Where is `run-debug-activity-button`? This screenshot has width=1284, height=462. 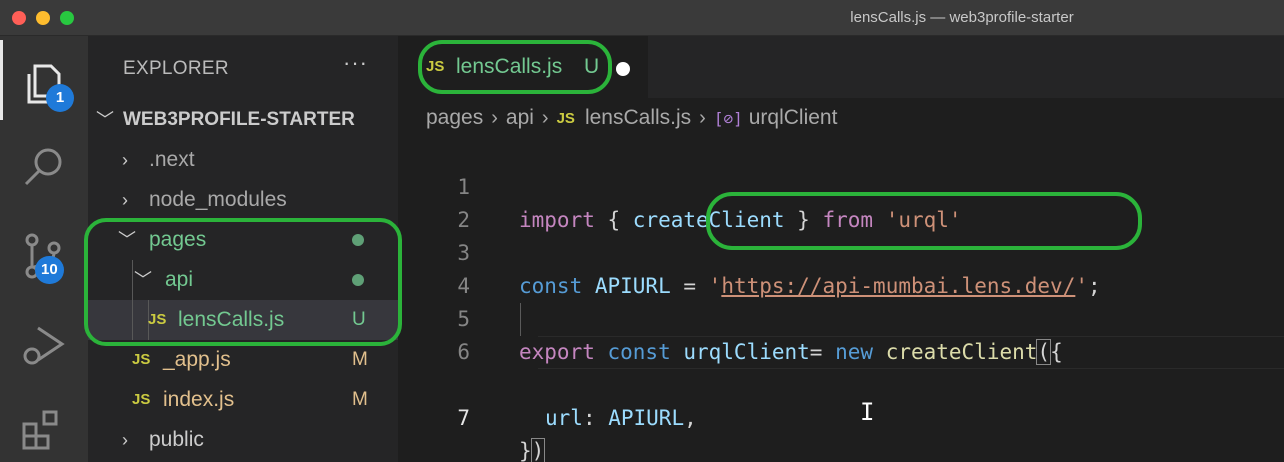 run-debug-activity-button is located at coordinates (44, 344).